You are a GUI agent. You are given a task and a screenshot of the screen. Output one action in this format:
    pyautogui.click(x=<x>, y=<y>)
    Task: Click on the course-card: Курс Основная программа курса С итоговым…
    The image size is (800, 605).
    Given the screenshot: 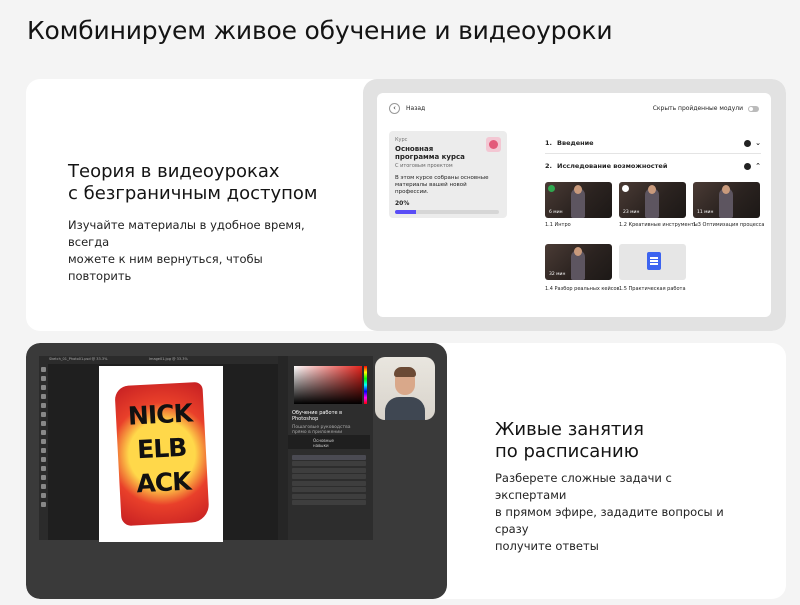 What is the action you would take?
    pyautogui.click(x=448, y=174)
    